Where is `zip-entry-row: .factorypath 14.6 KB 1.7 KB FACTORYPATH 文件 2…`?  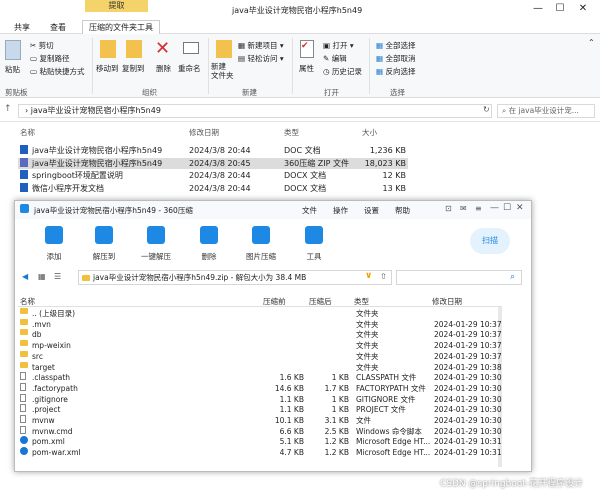 zip-entry-row: .factorypath 14.6 KB 1.7 KB FACTORYPATH 文件 2… is located at coordinates (260, 388).